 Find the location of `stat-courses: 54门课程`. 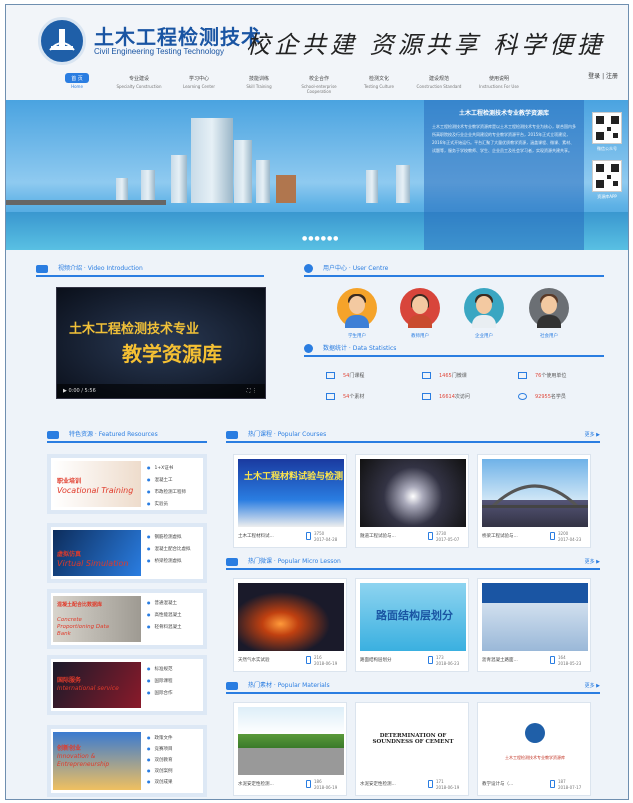

stat-courses: 54门课程 is located at coordinates (345, 375).